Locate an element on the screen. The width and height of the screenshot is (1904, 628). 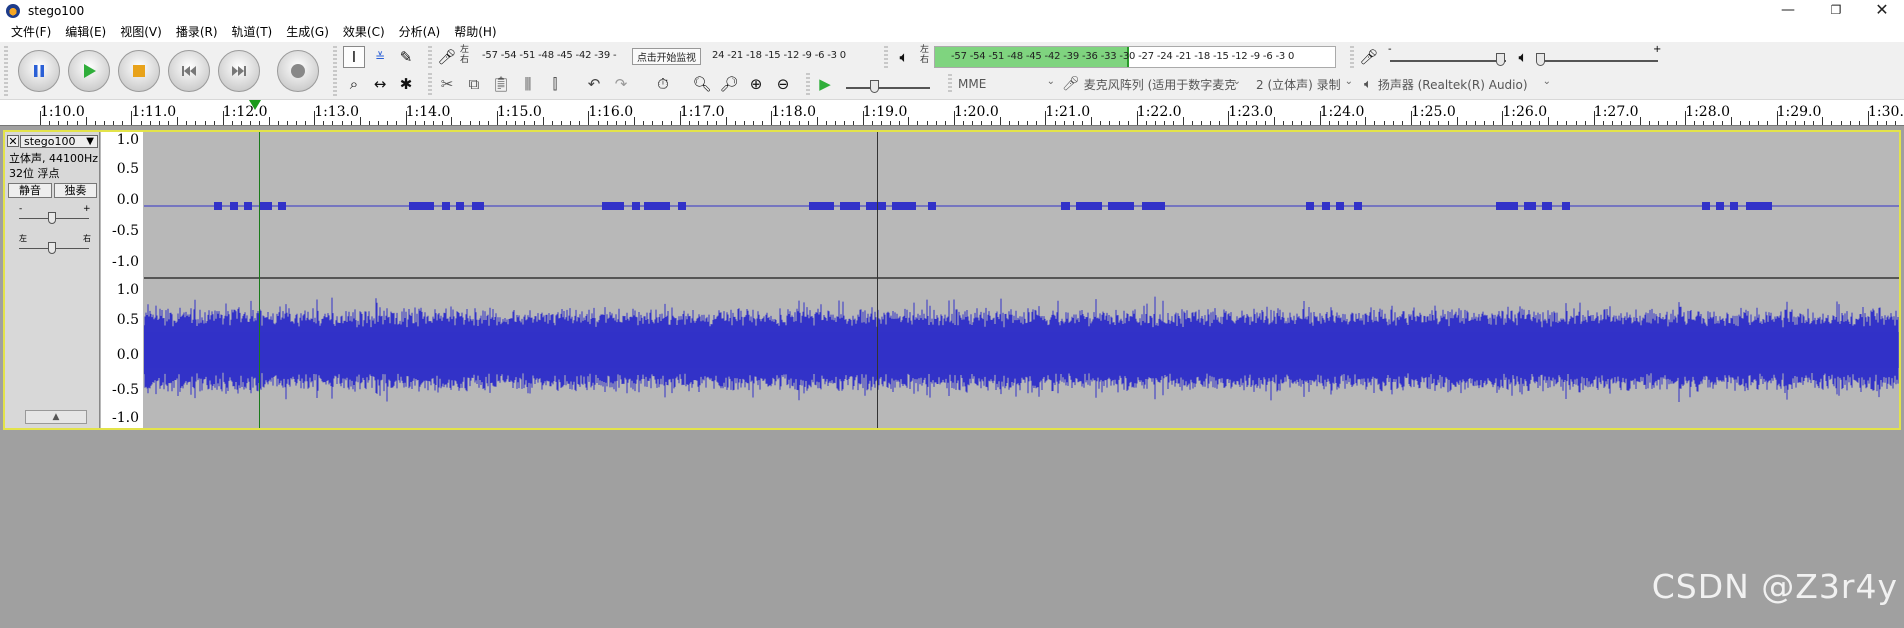
solo-button: 独奏 is located at coordinates (75, 190).